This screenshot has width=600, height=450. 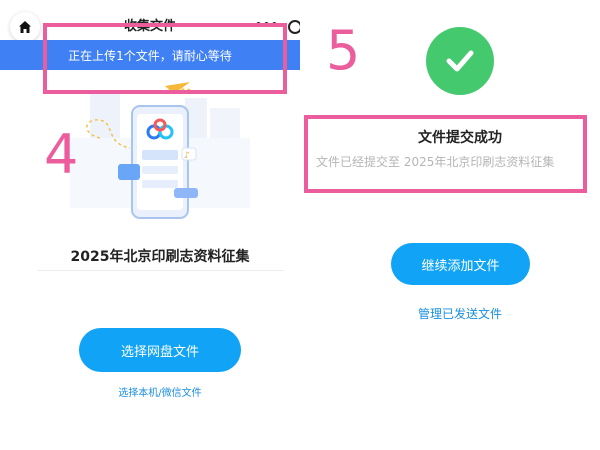 I want to click on manage-sent-files-link: 管理已发送文件, so click(x=460, y=313).